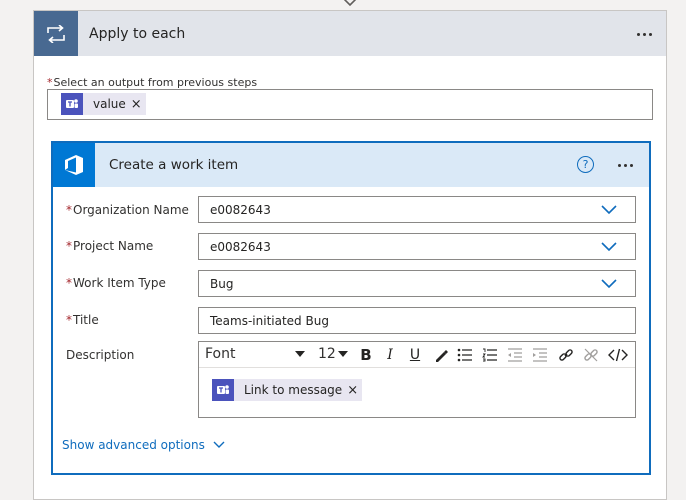  Describe the element at coordinates (515, 355) in the screenshot. I see `decrease-indent-icon` at that location.